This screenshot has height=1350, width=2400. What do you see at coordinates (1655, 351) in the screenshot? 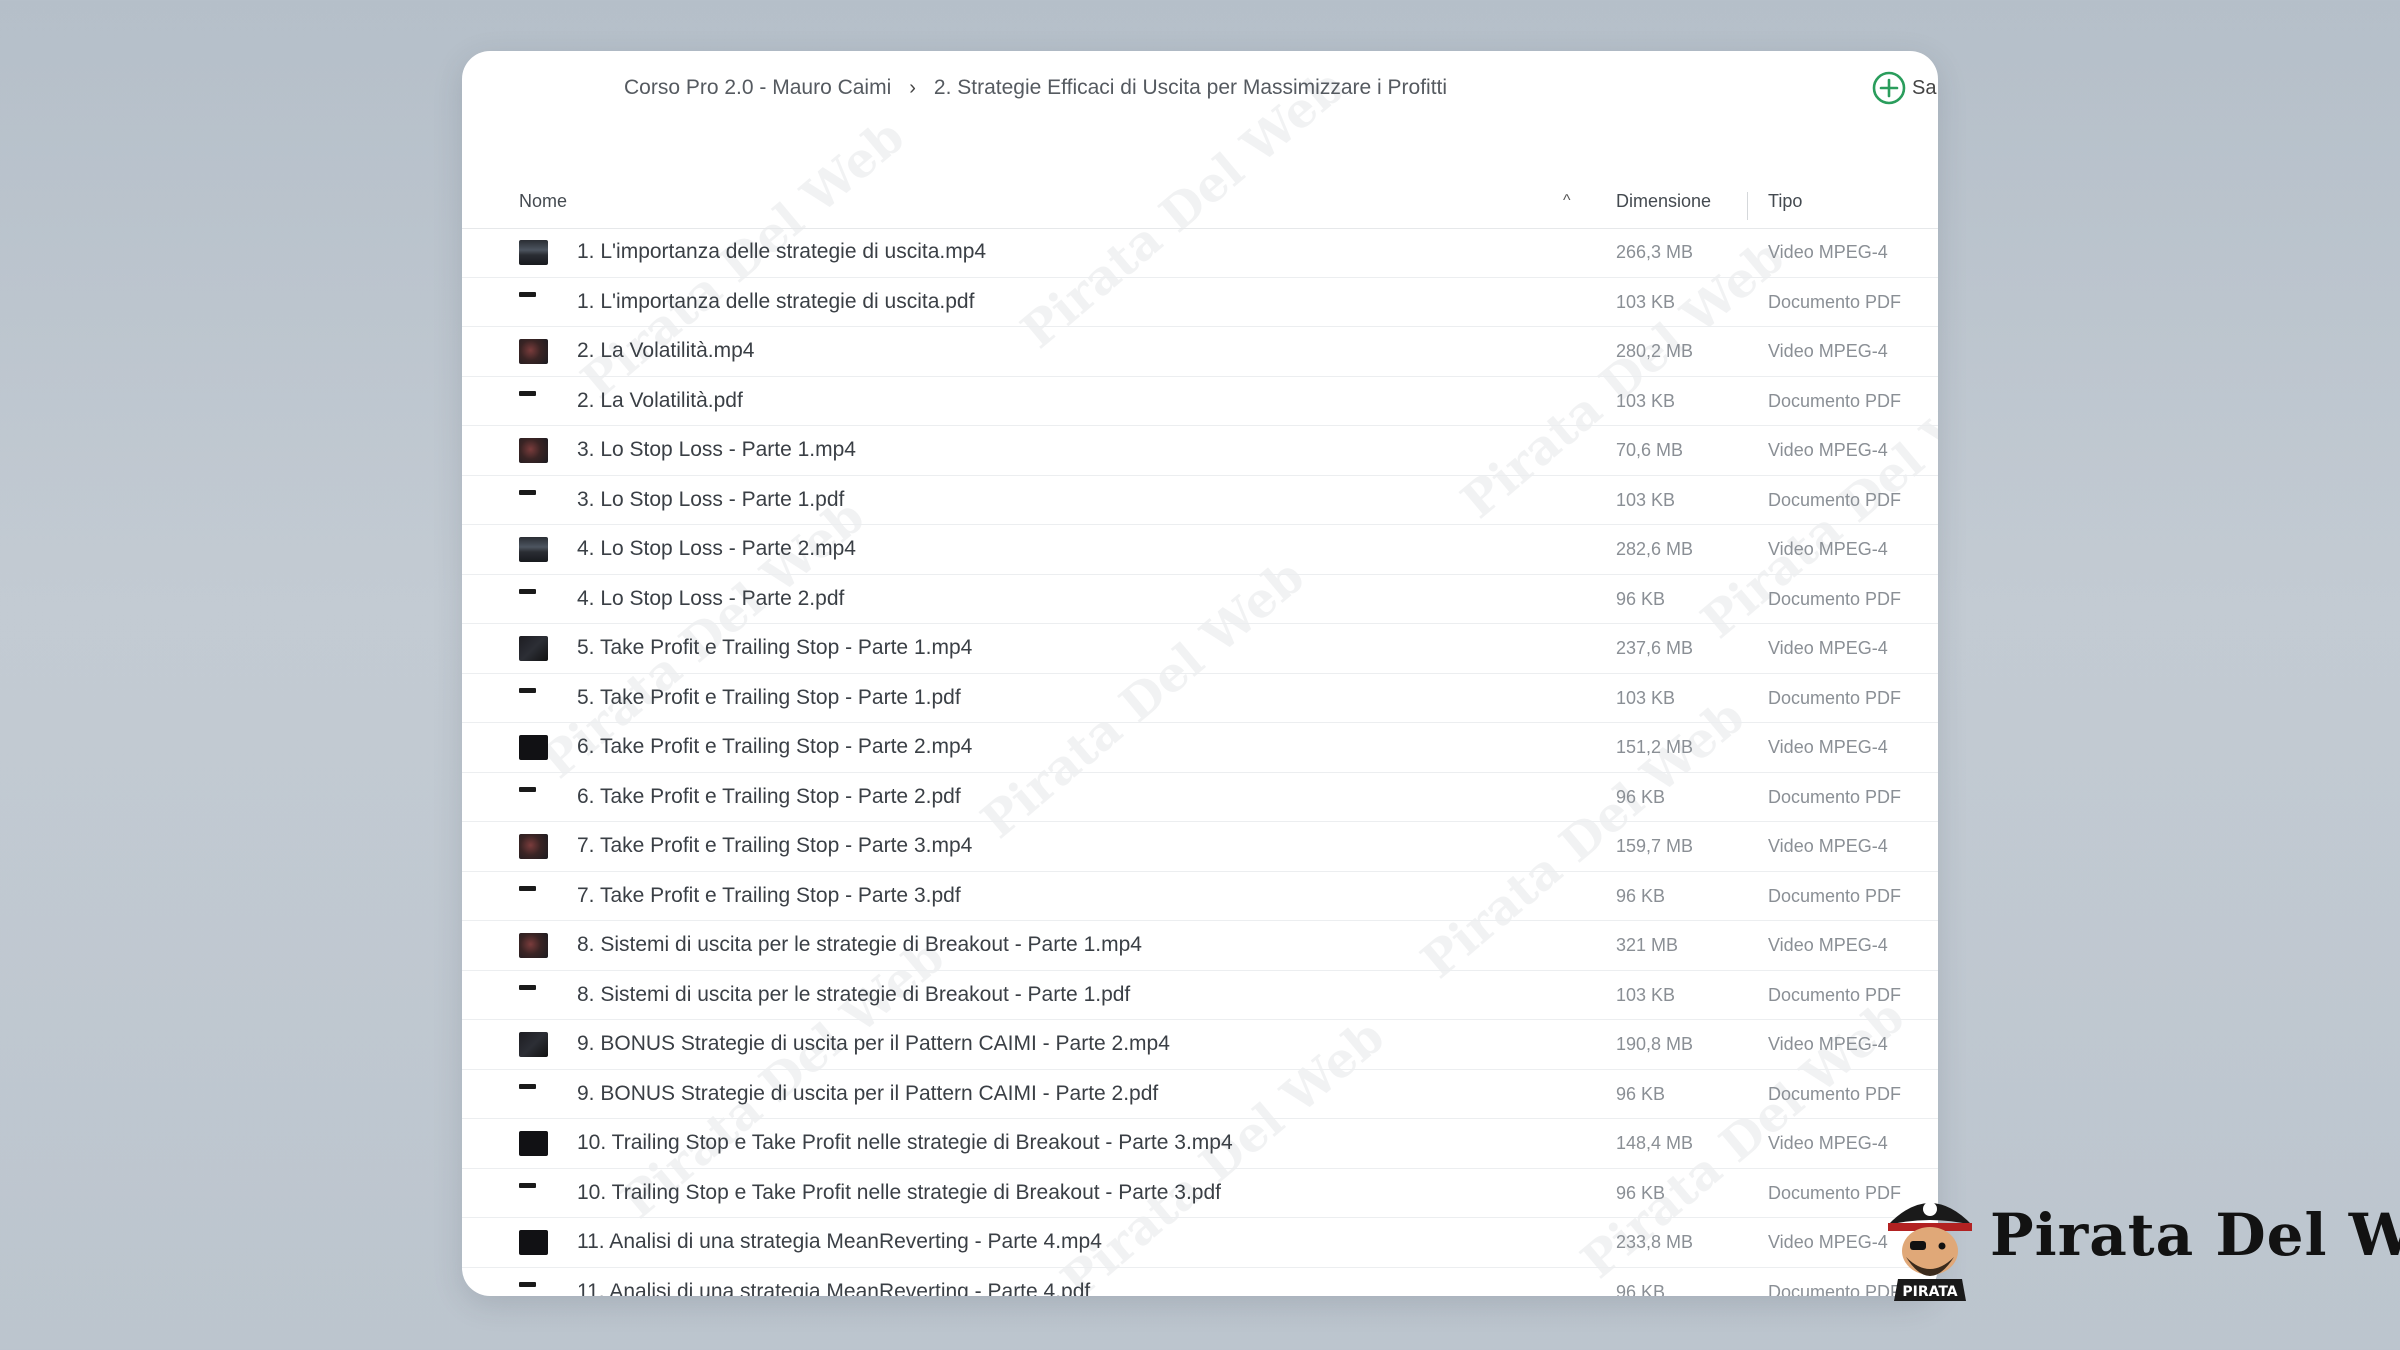
I see `file-size: 280,2 MB` at bounding box center [1655, 351].